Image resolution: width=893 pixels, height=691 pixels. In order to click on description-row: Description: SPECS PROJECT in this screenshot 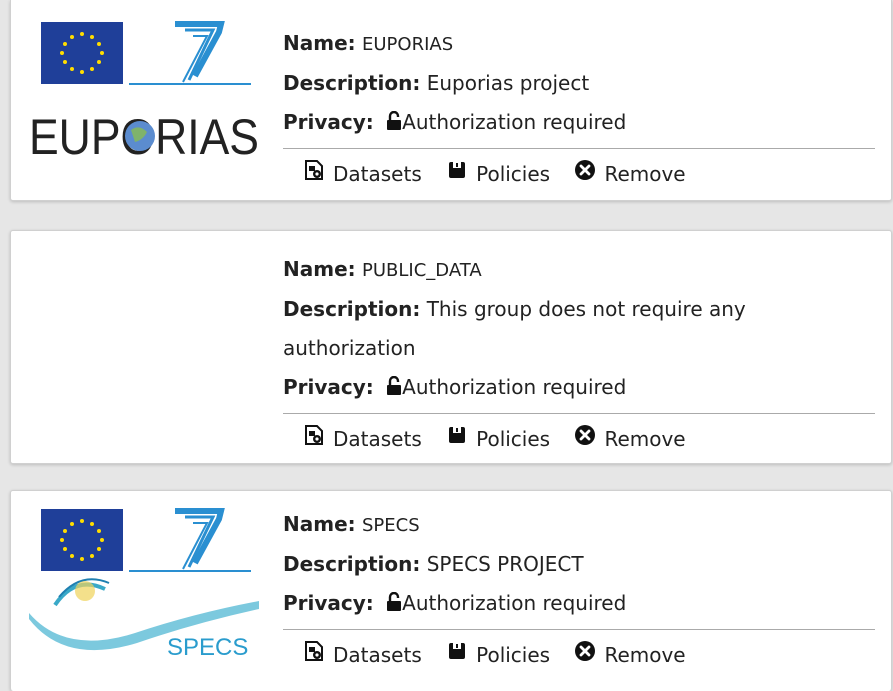, I will do `click(579, 564)`.